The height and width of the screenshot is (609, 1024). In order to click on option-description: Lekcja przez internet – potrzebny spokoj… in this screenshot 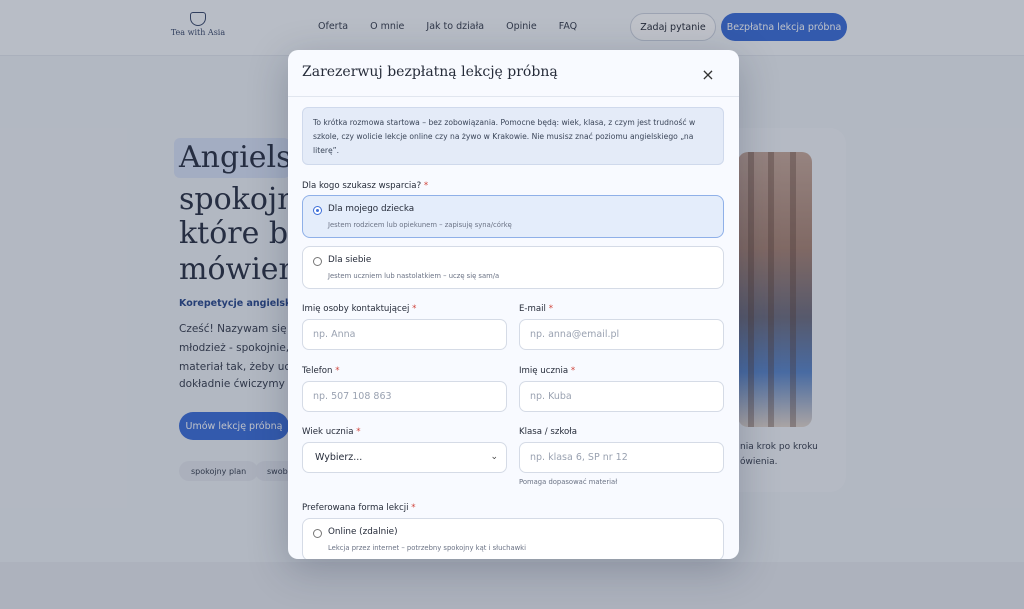, I will do `click(427, 548)`.